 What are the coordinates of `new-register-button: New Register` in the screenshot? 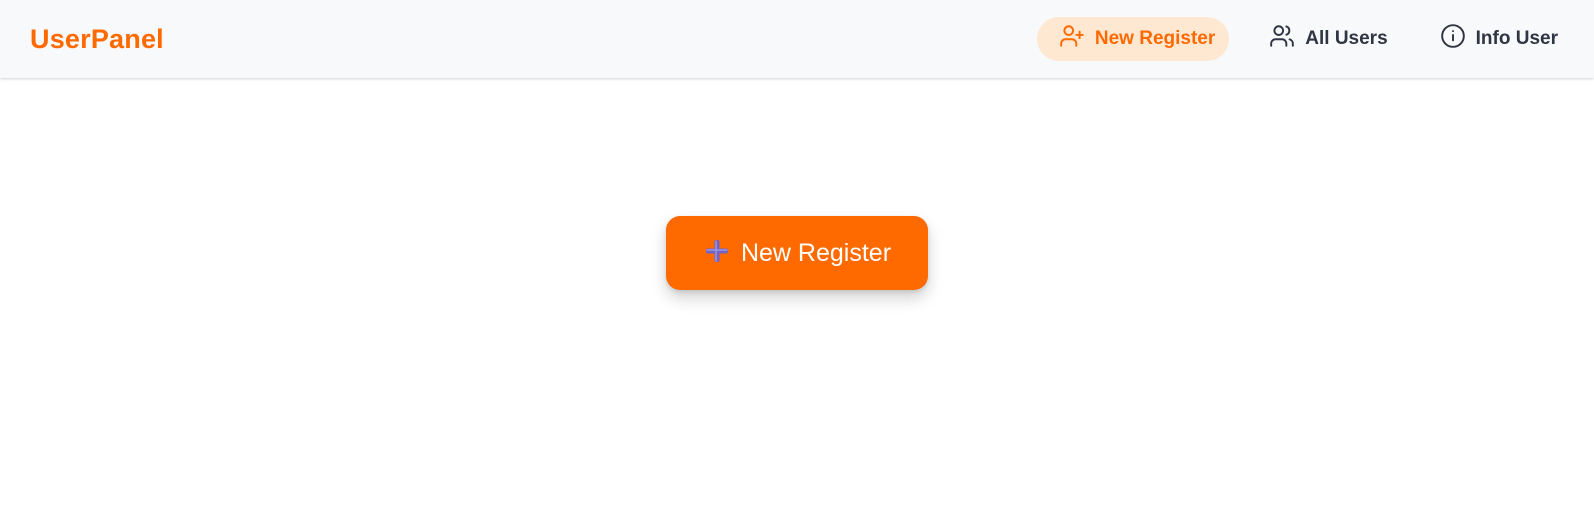 It's located at (797, 253).